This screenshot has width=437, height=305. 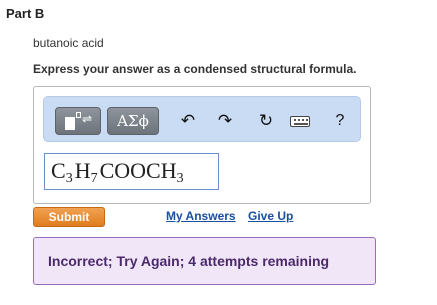 I want to click on keyboard-icon, so click(x=300, y=121).